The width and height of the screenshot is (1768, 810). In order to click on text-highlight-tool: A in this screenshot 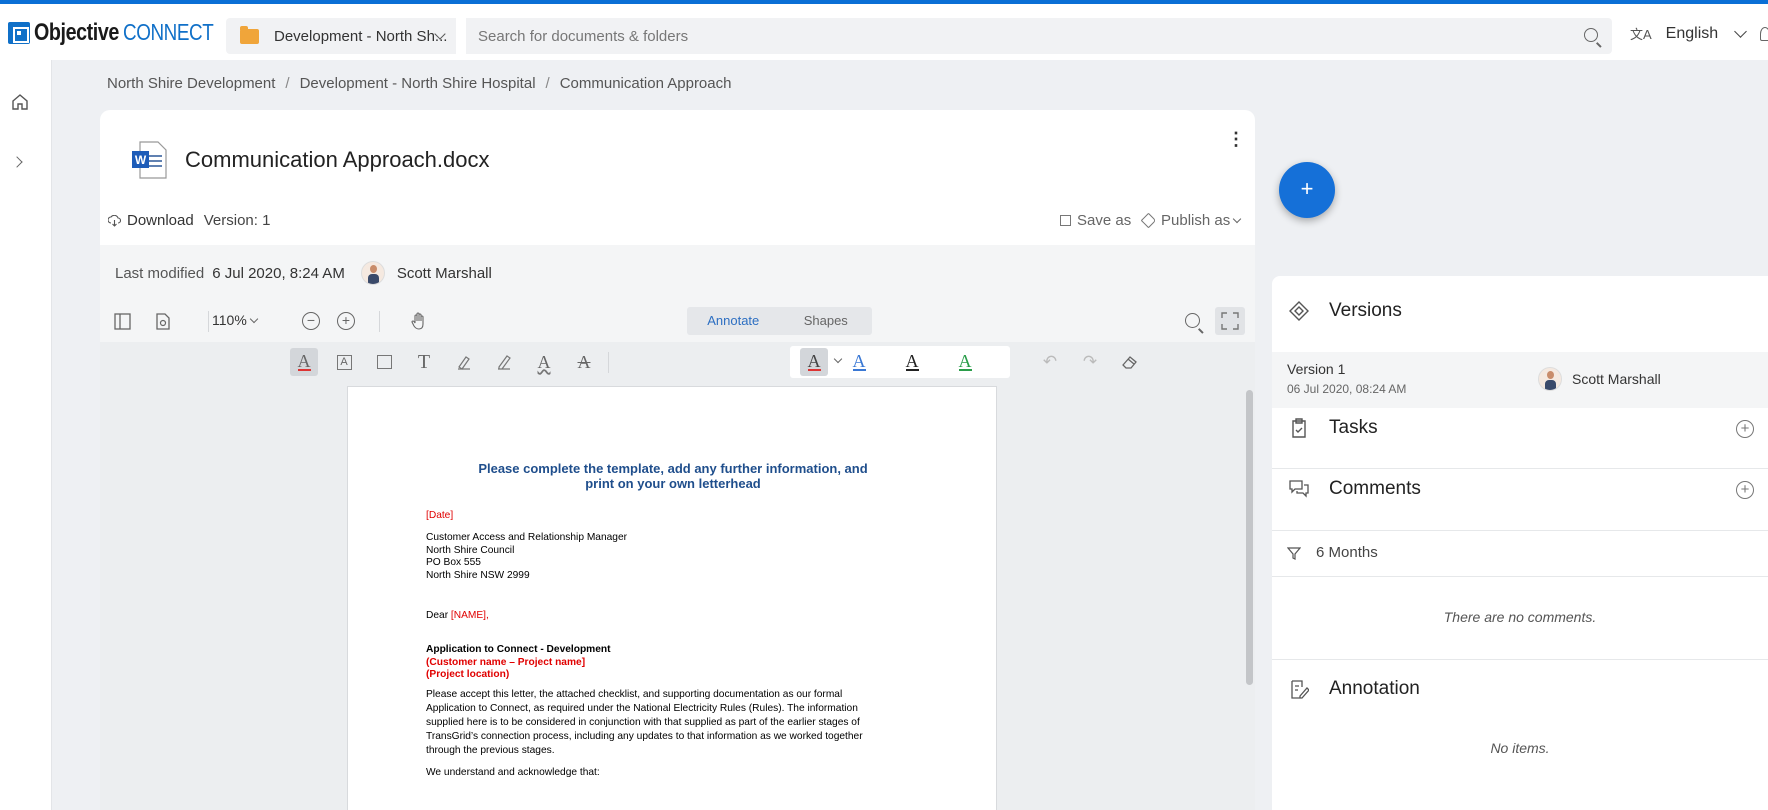, I will do `click(304, 362)`.